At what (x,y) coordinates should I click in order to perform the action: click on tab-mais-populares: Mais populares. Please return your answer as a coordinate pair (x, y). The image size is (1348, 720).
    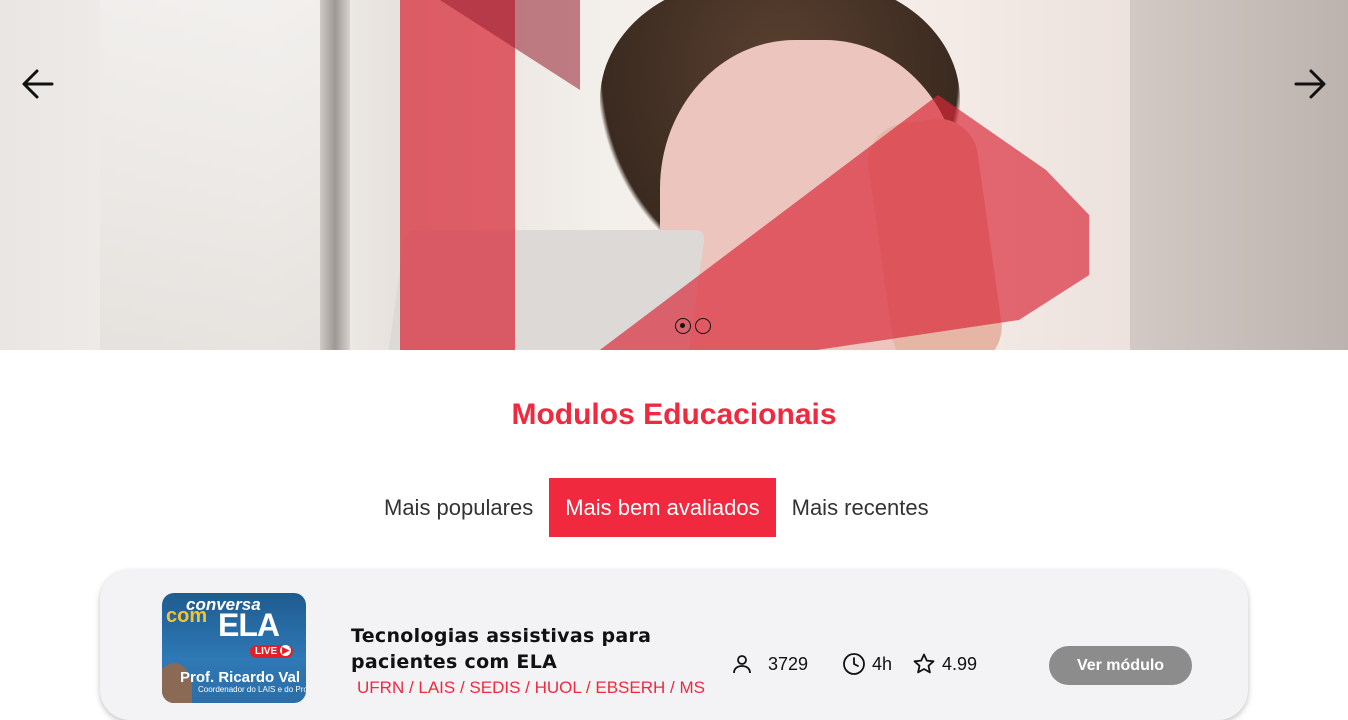
    Looking at the image, I should click on (458, 507).